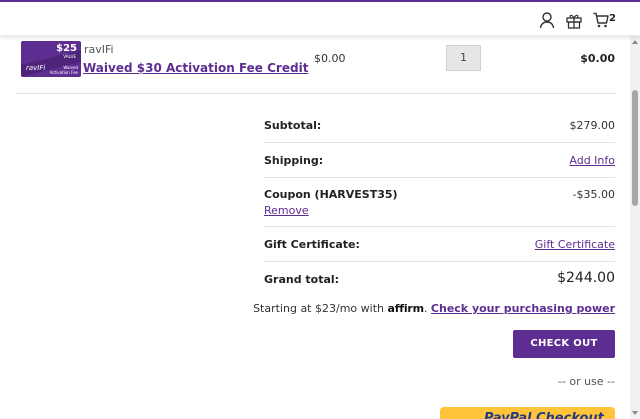 This screenshot has width=640, height=419. I want to click on scroll-down-arrow-icon, so click(635, 413).